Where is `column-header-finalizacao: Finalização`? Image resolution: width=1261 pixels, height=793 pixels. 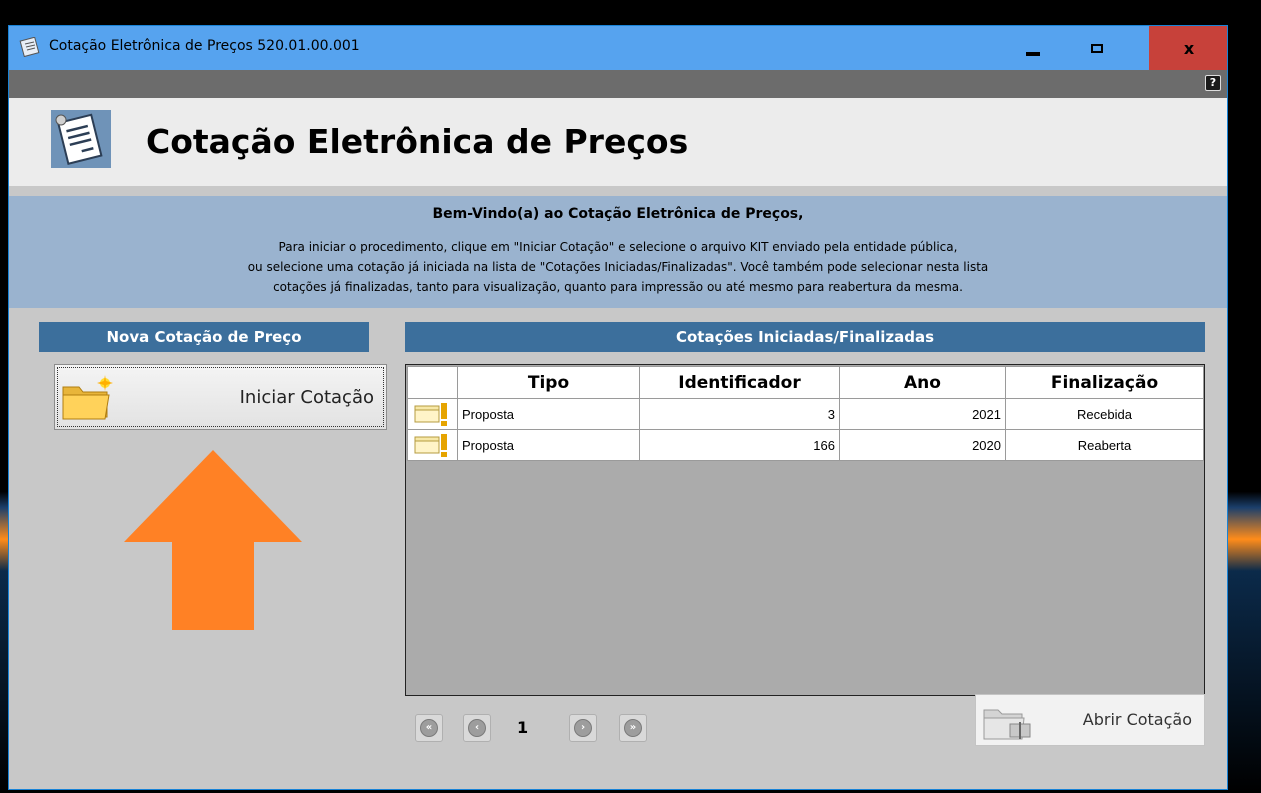
column-header-finalizacao: Finalização is located at coordinates (1104, 382).